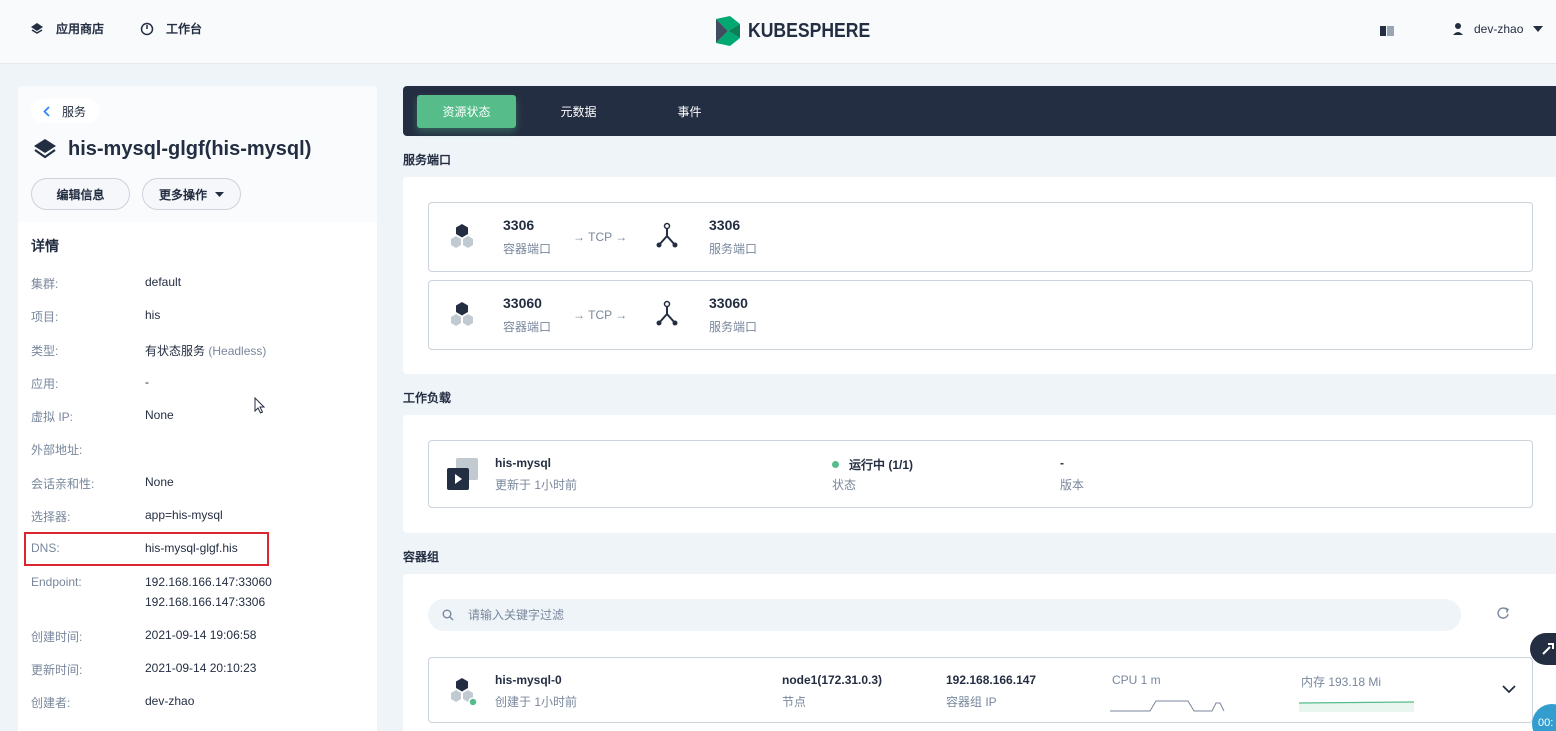 Image resolution: width=1556 pixels, height=731 pixels. Describe the element at coordinates (57, 450) in the screenshot. I see `detail-label: 外部地址:` at that location.